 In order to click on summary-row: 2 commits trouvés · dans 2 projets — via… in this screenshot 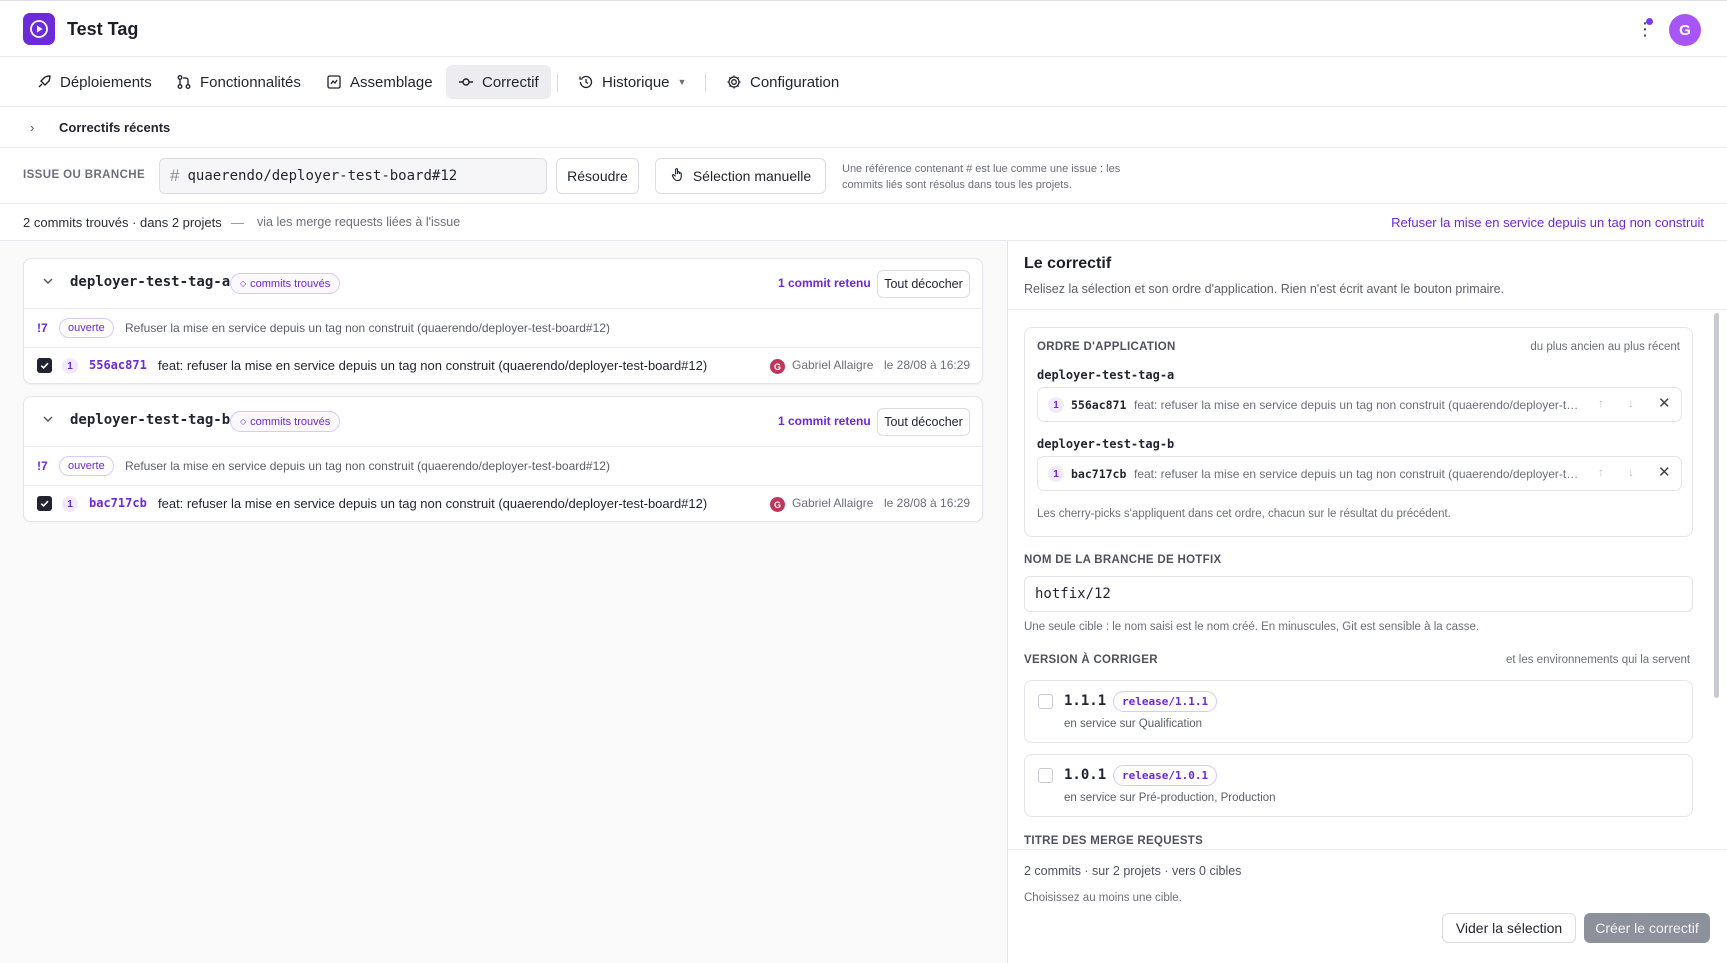, I will do `click(863, 222)`.